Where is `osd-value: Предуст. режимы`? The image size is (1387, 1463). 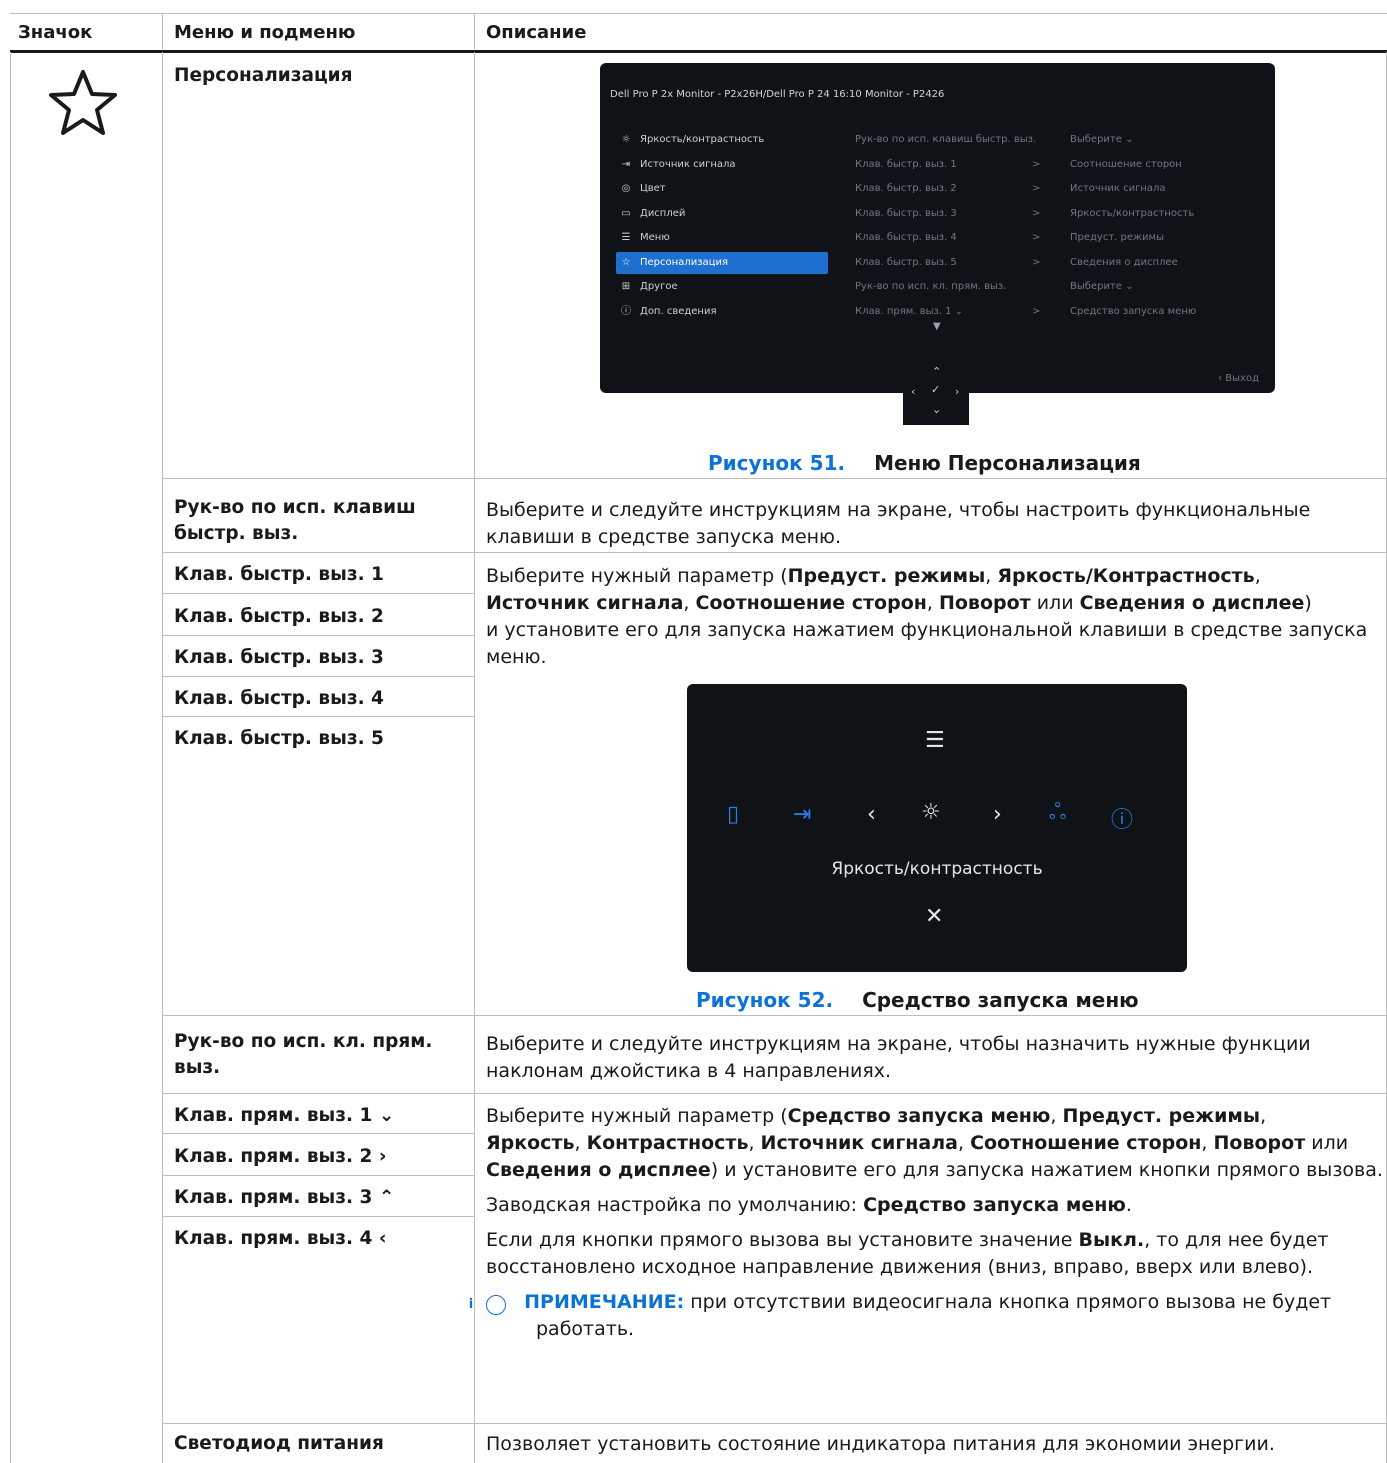
osd-value: Предуст. режимы is located at coordinates (1117, 237).